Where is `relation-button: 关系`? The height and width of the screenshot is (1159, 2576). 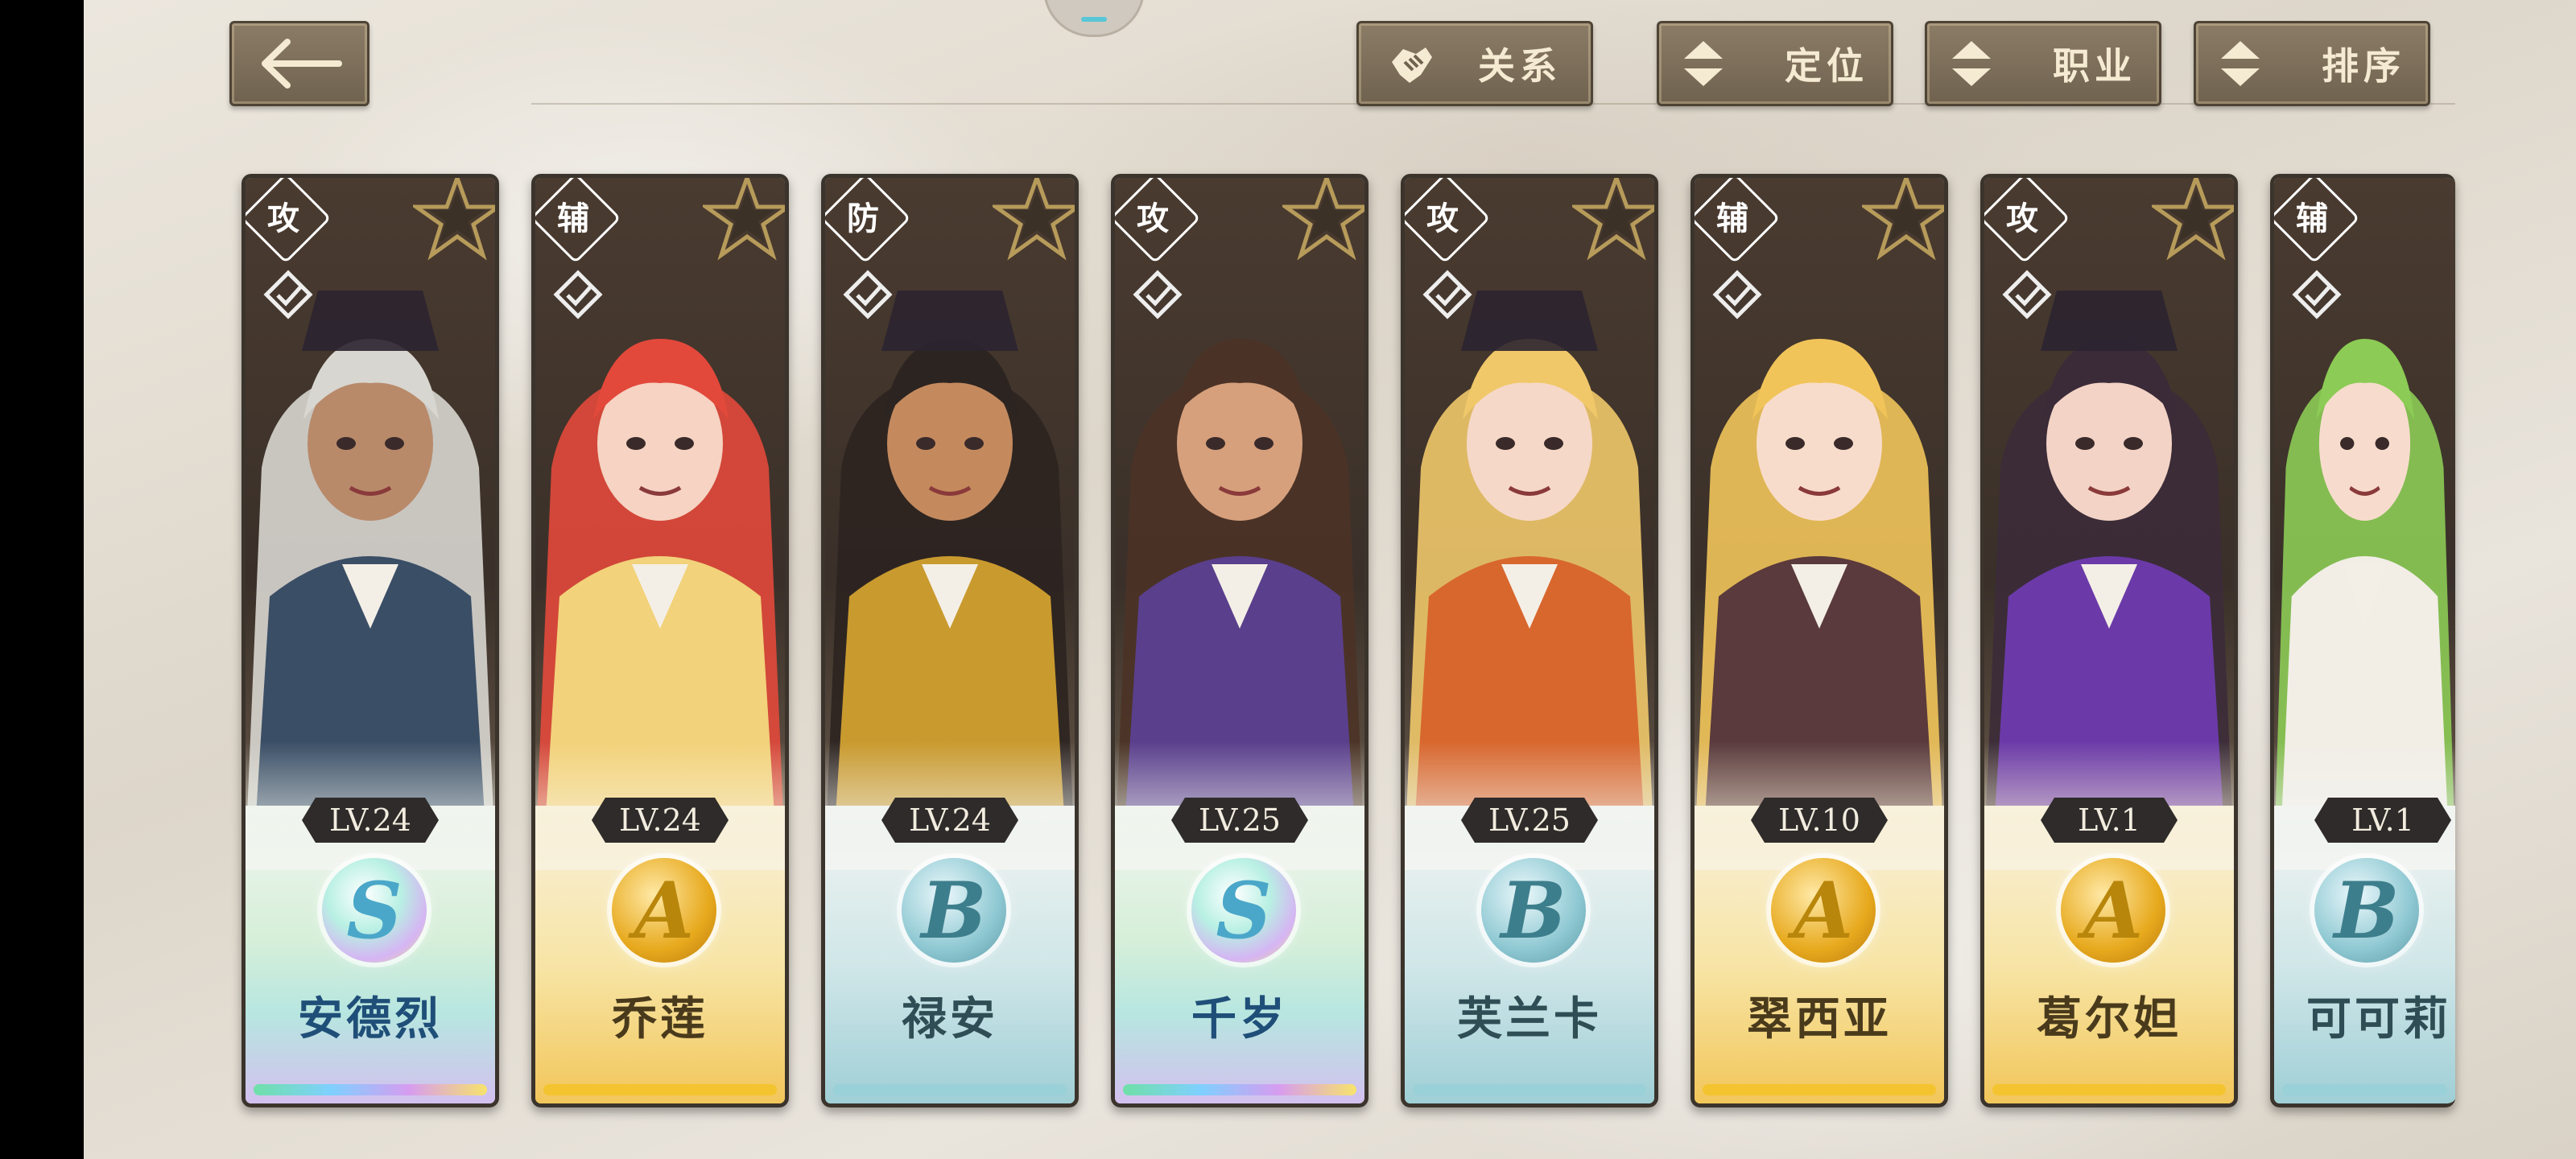
relation-button: 关系 is located at coordinates (1474, 63).